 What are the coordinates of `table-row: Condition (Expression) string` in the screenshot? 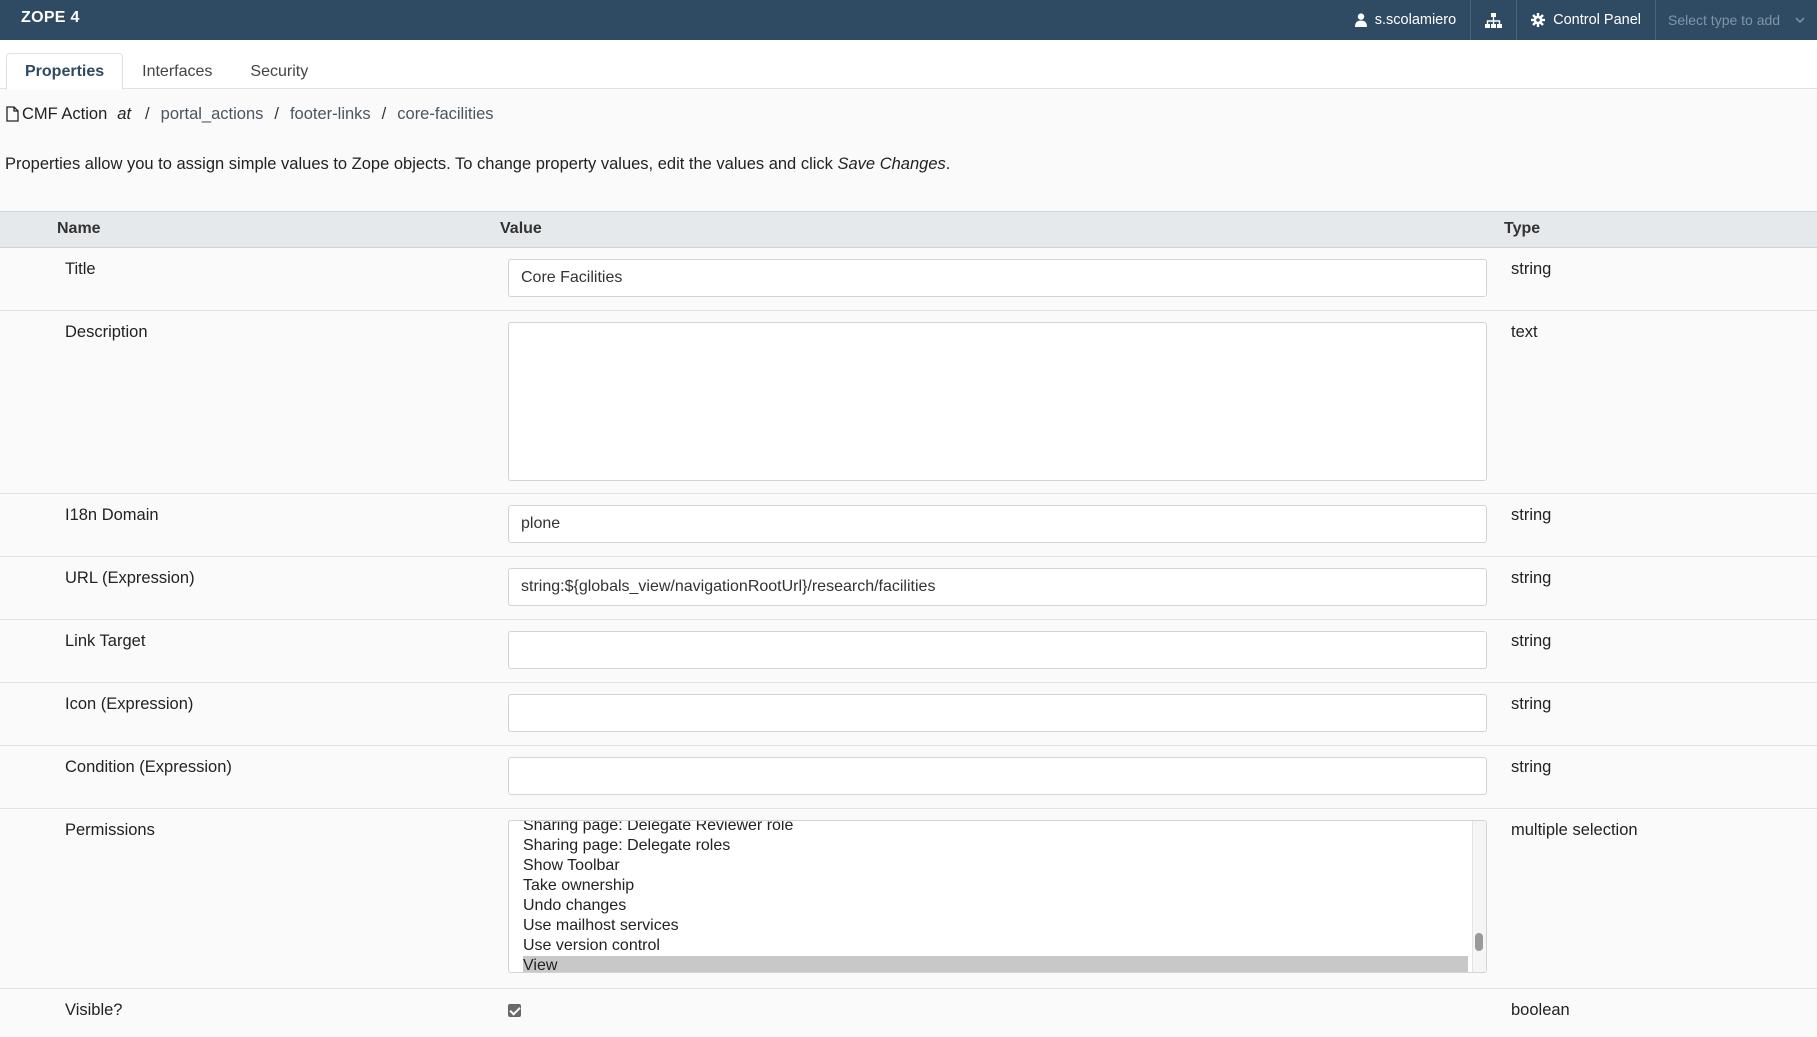 It's located at (908, 777).